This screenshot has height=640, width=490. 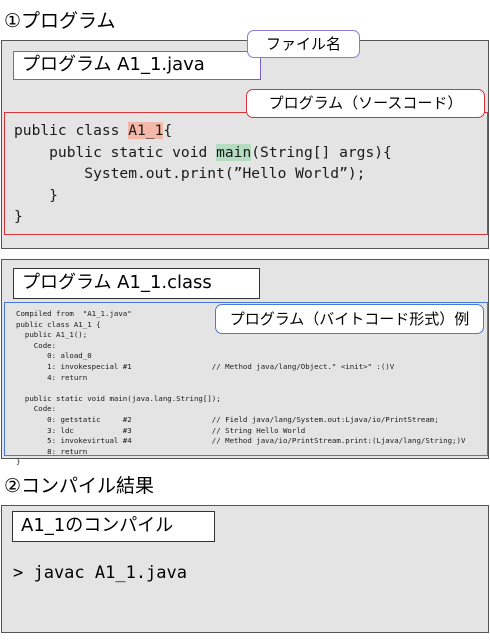 What do you see at coordinates (136, 283) in the screenshot?
I see `file-label-class: プログラム A1_1.class` at bounding box center [136, 283].